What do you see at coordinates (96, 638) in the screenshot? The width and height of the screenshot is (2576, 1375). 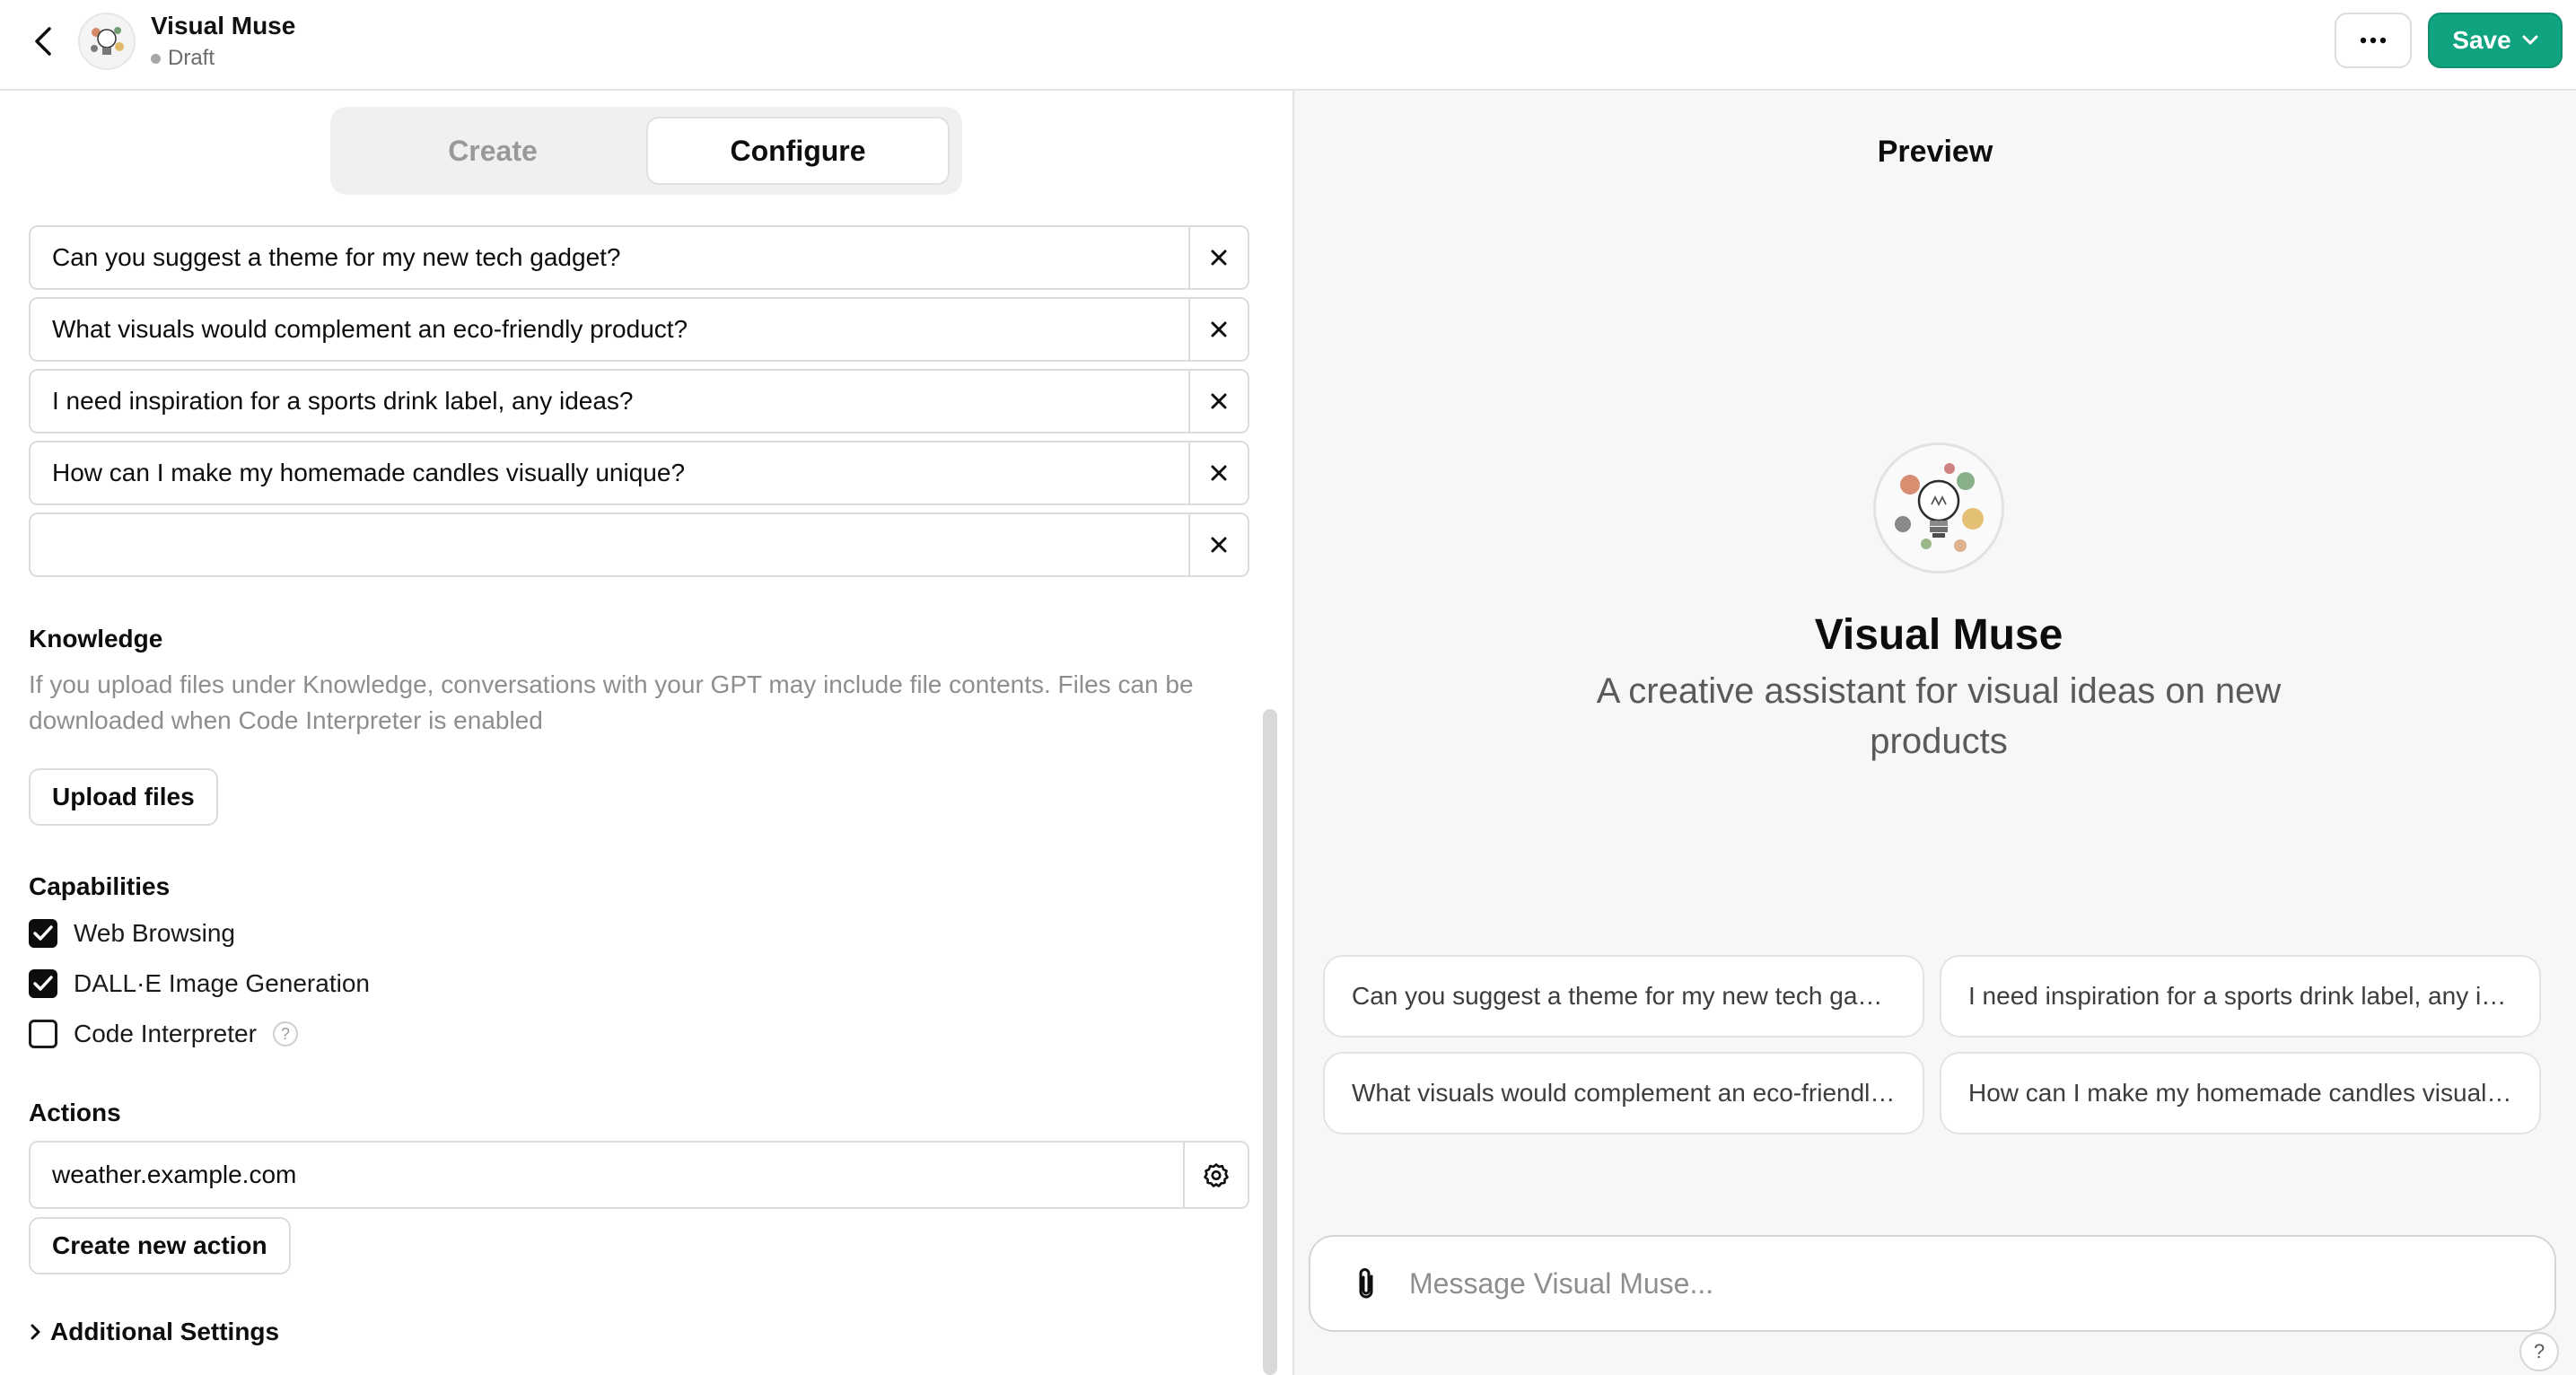 I see `knowledge-label: Knowledge` at bounding box center [96, 638].